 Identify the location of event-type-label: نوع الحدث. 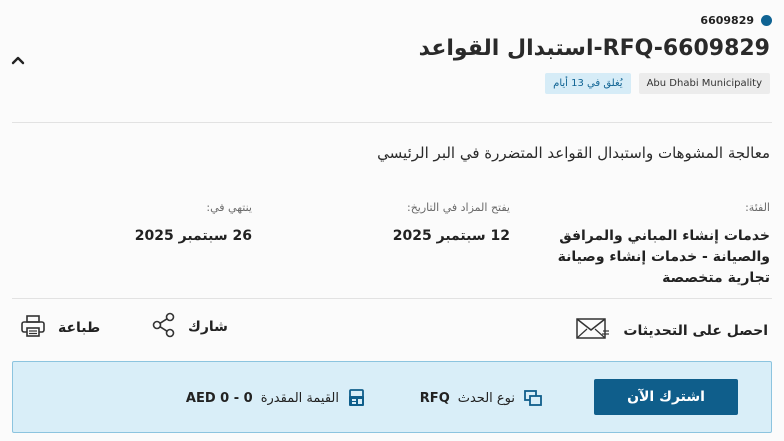
(486, 398).